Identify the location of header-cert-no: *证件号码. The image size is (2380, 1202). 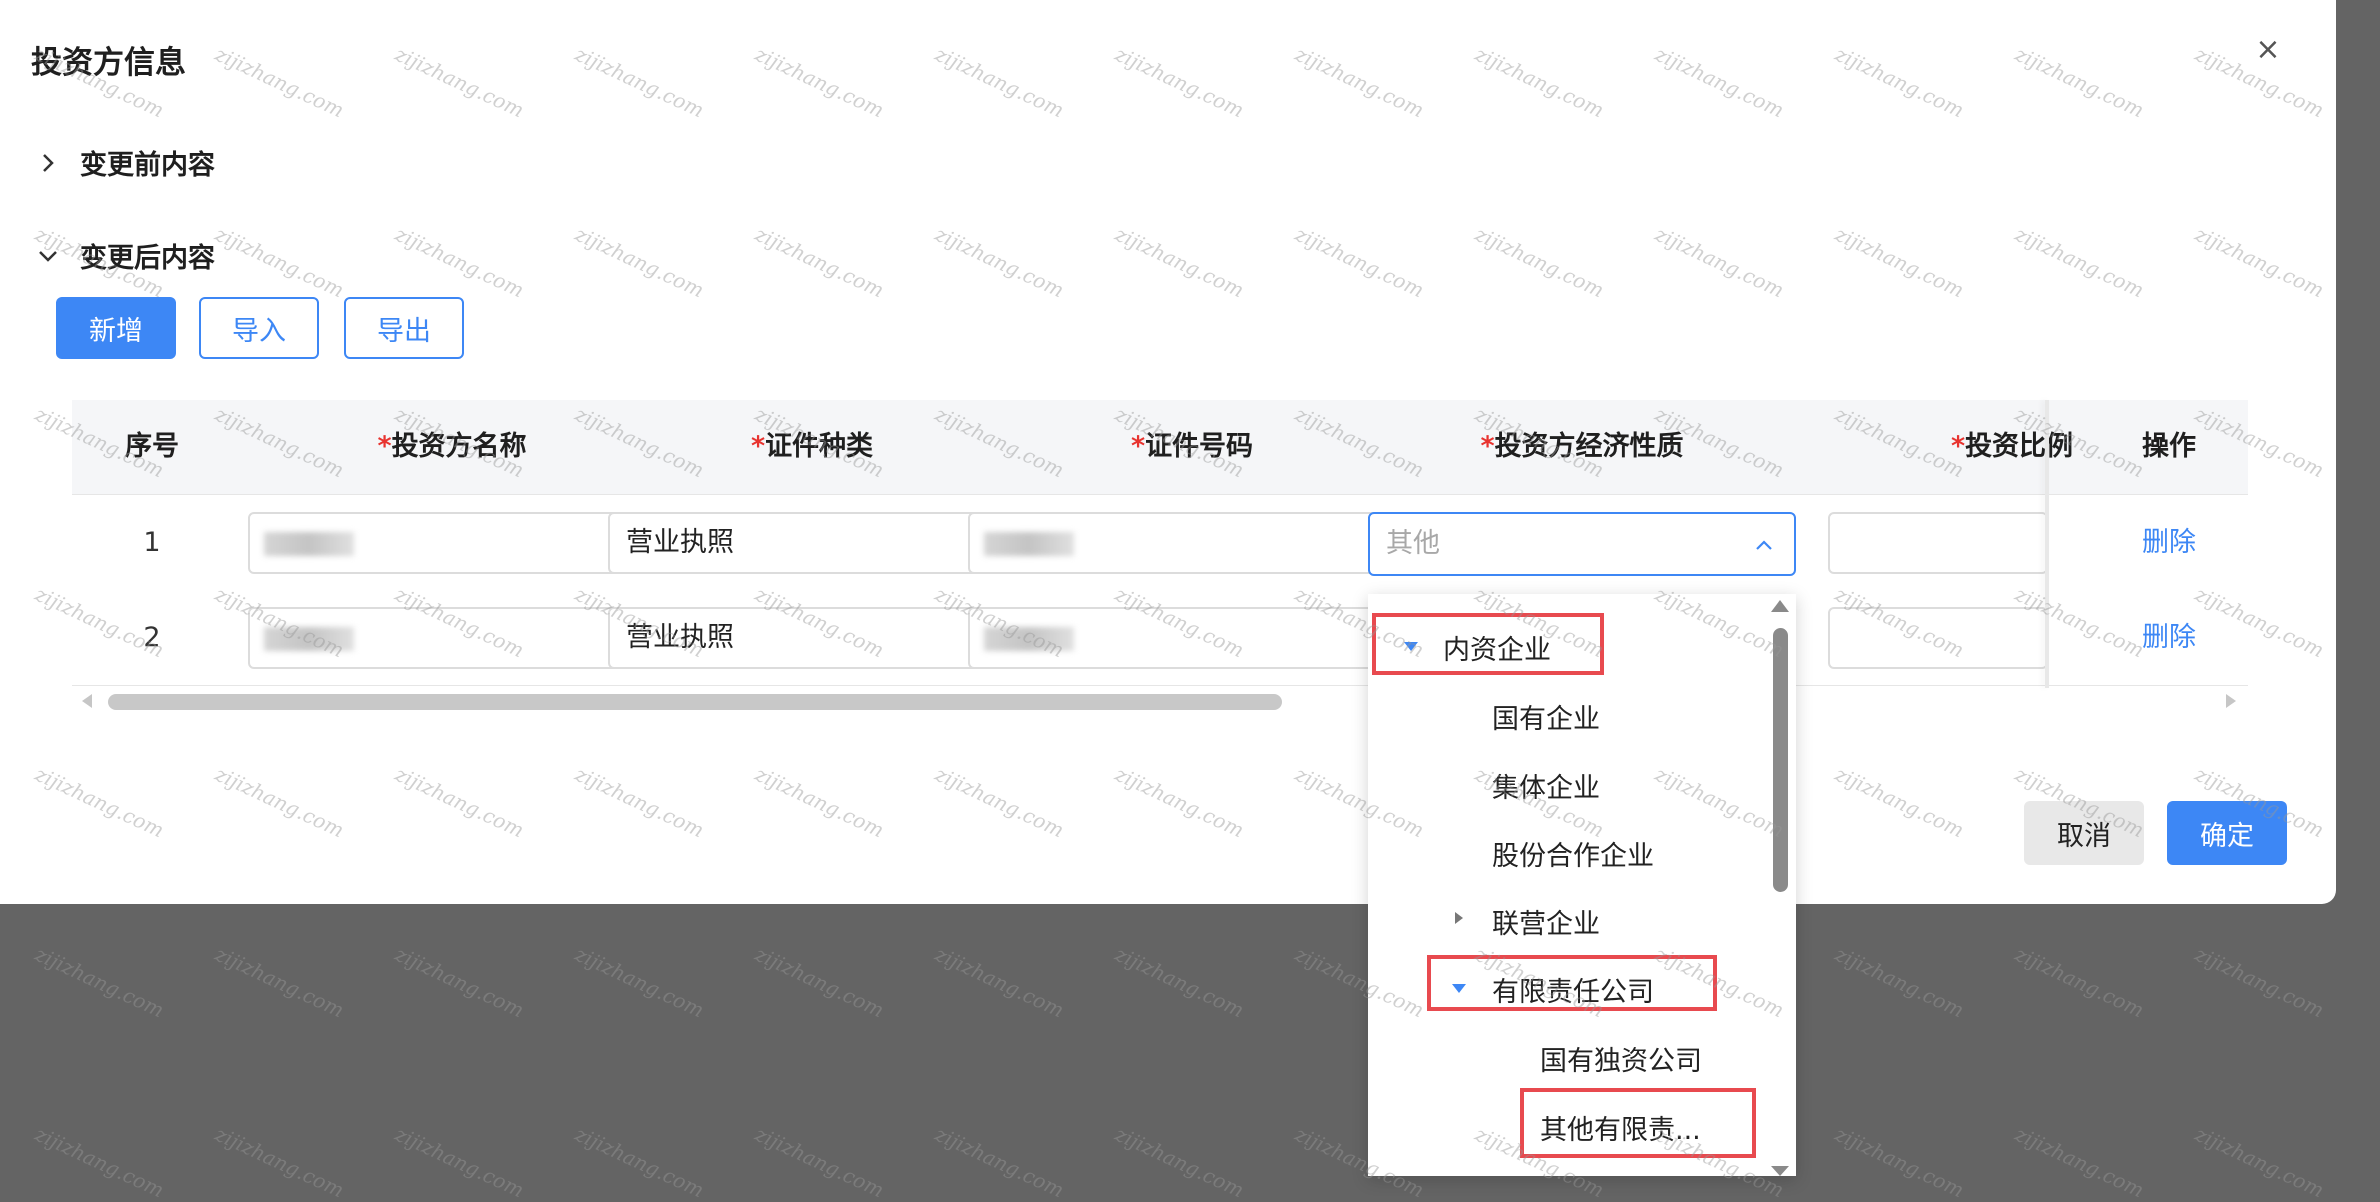
(1192, 447).